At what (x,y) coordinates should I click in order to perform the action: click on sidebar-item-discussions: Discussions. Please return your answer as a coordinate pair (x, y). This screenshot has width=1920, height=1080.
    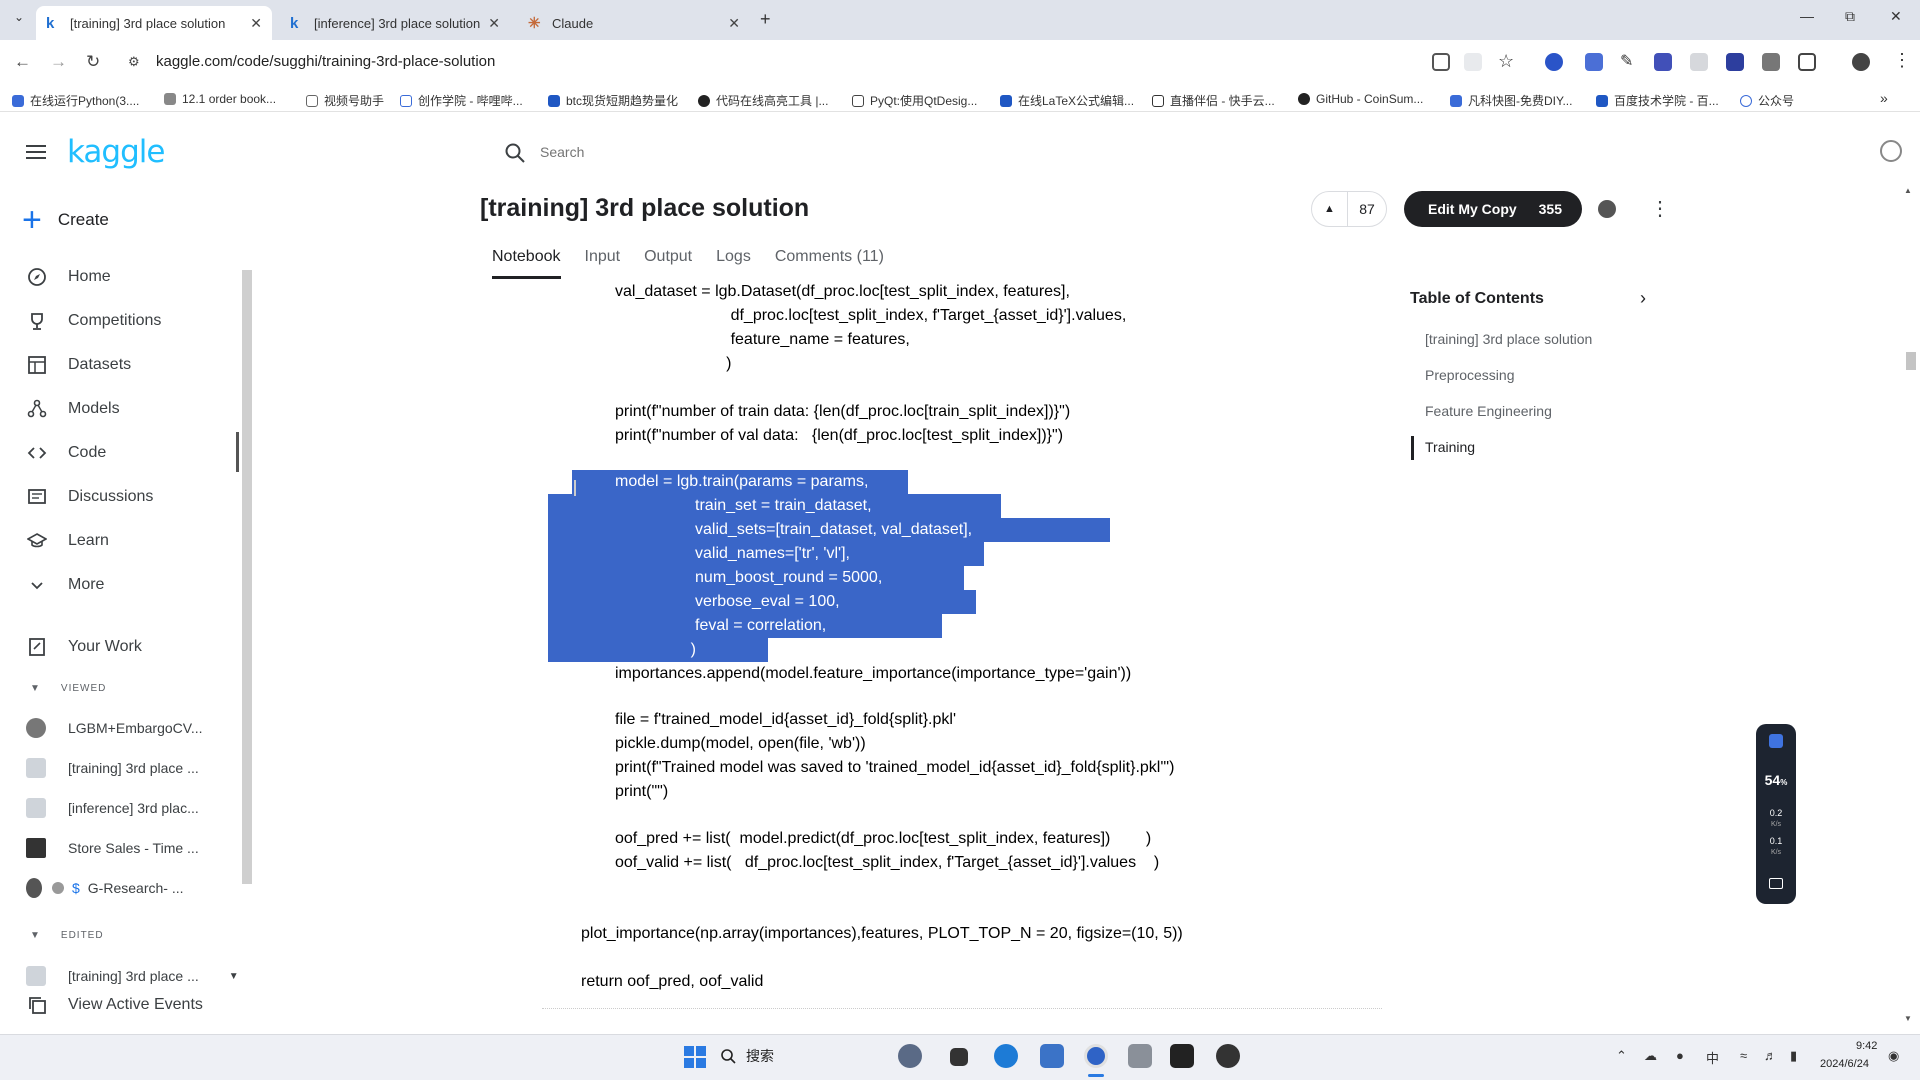
    Looking at the image, I should click on (89, 497).